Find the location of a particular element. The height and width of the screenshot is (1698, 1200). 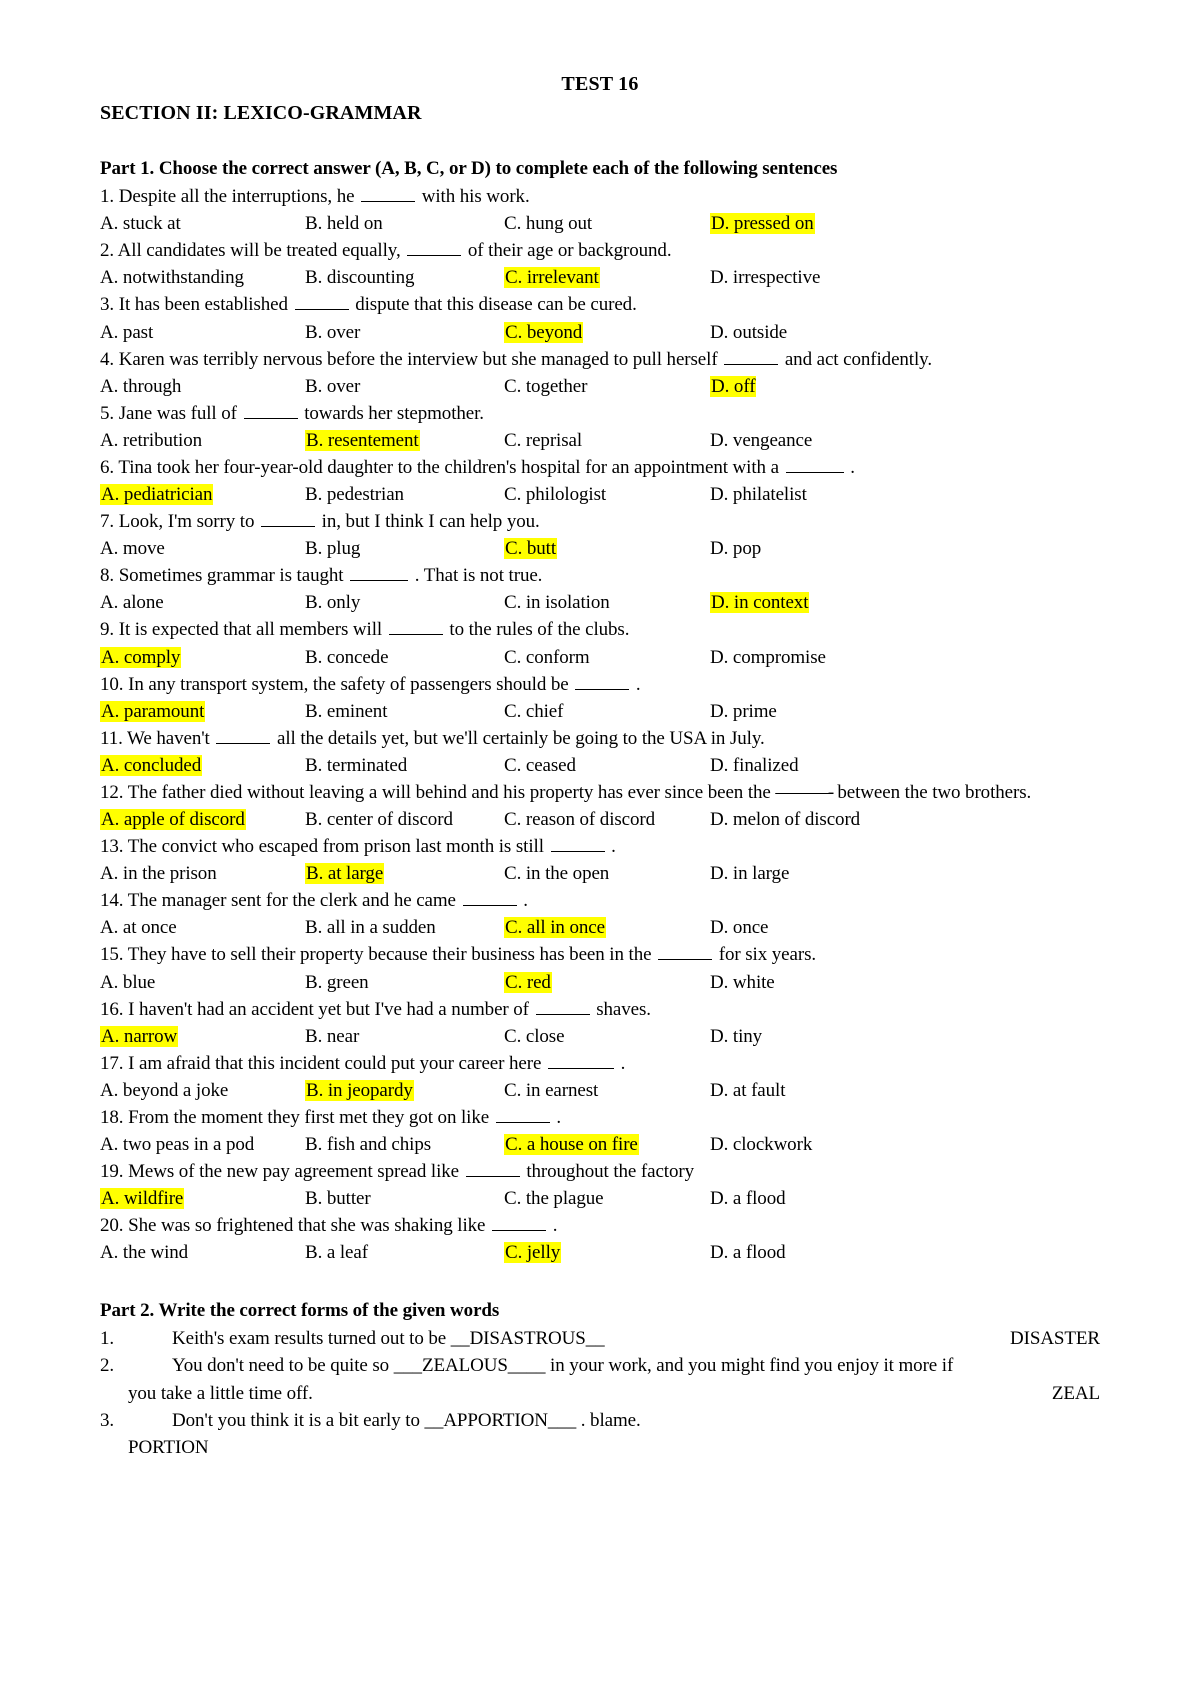

option-c: C. chief is located at coordinates (533, 711).